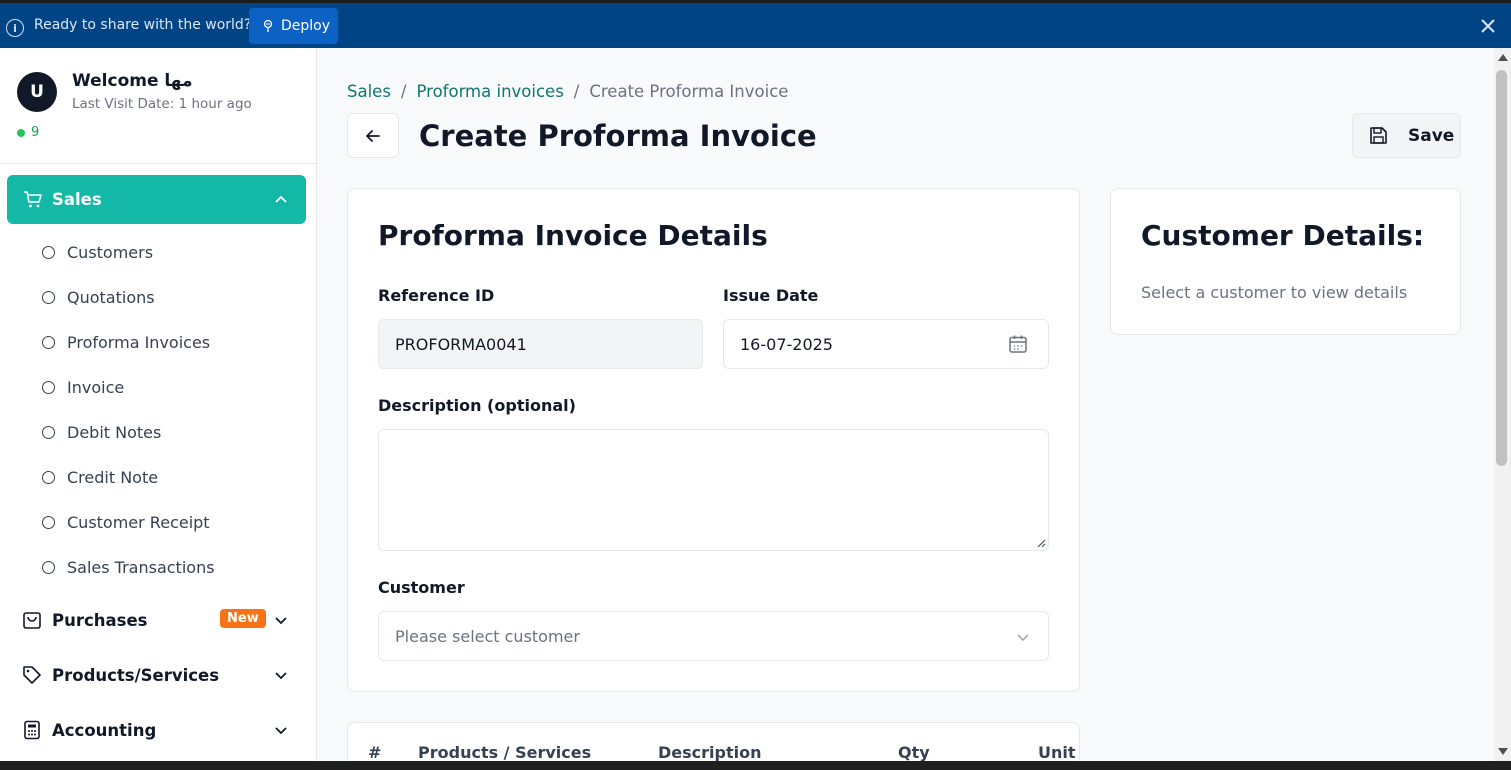 This screenshot has height=770, width=1511. I want to click on page-scrollbar, so click(1502, 404).